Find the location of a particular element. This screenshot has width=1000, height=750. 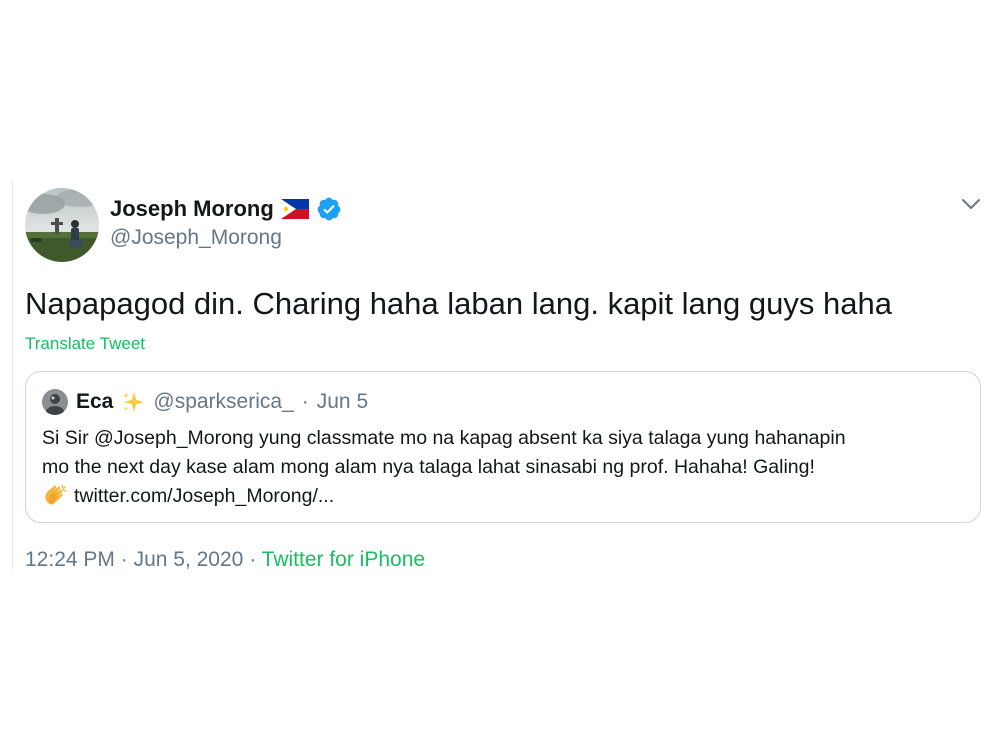

author-name-row: Joseph Morong is located at coordinates (226, 209).